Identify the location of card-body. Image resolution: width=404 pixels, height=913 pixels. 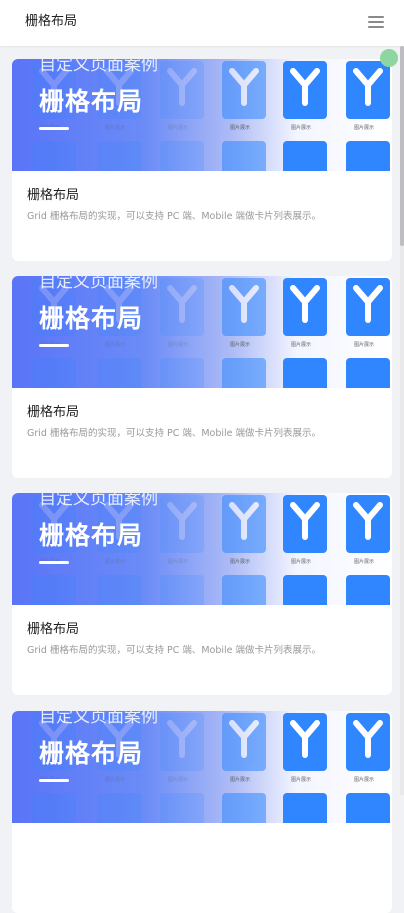
(204, 841).